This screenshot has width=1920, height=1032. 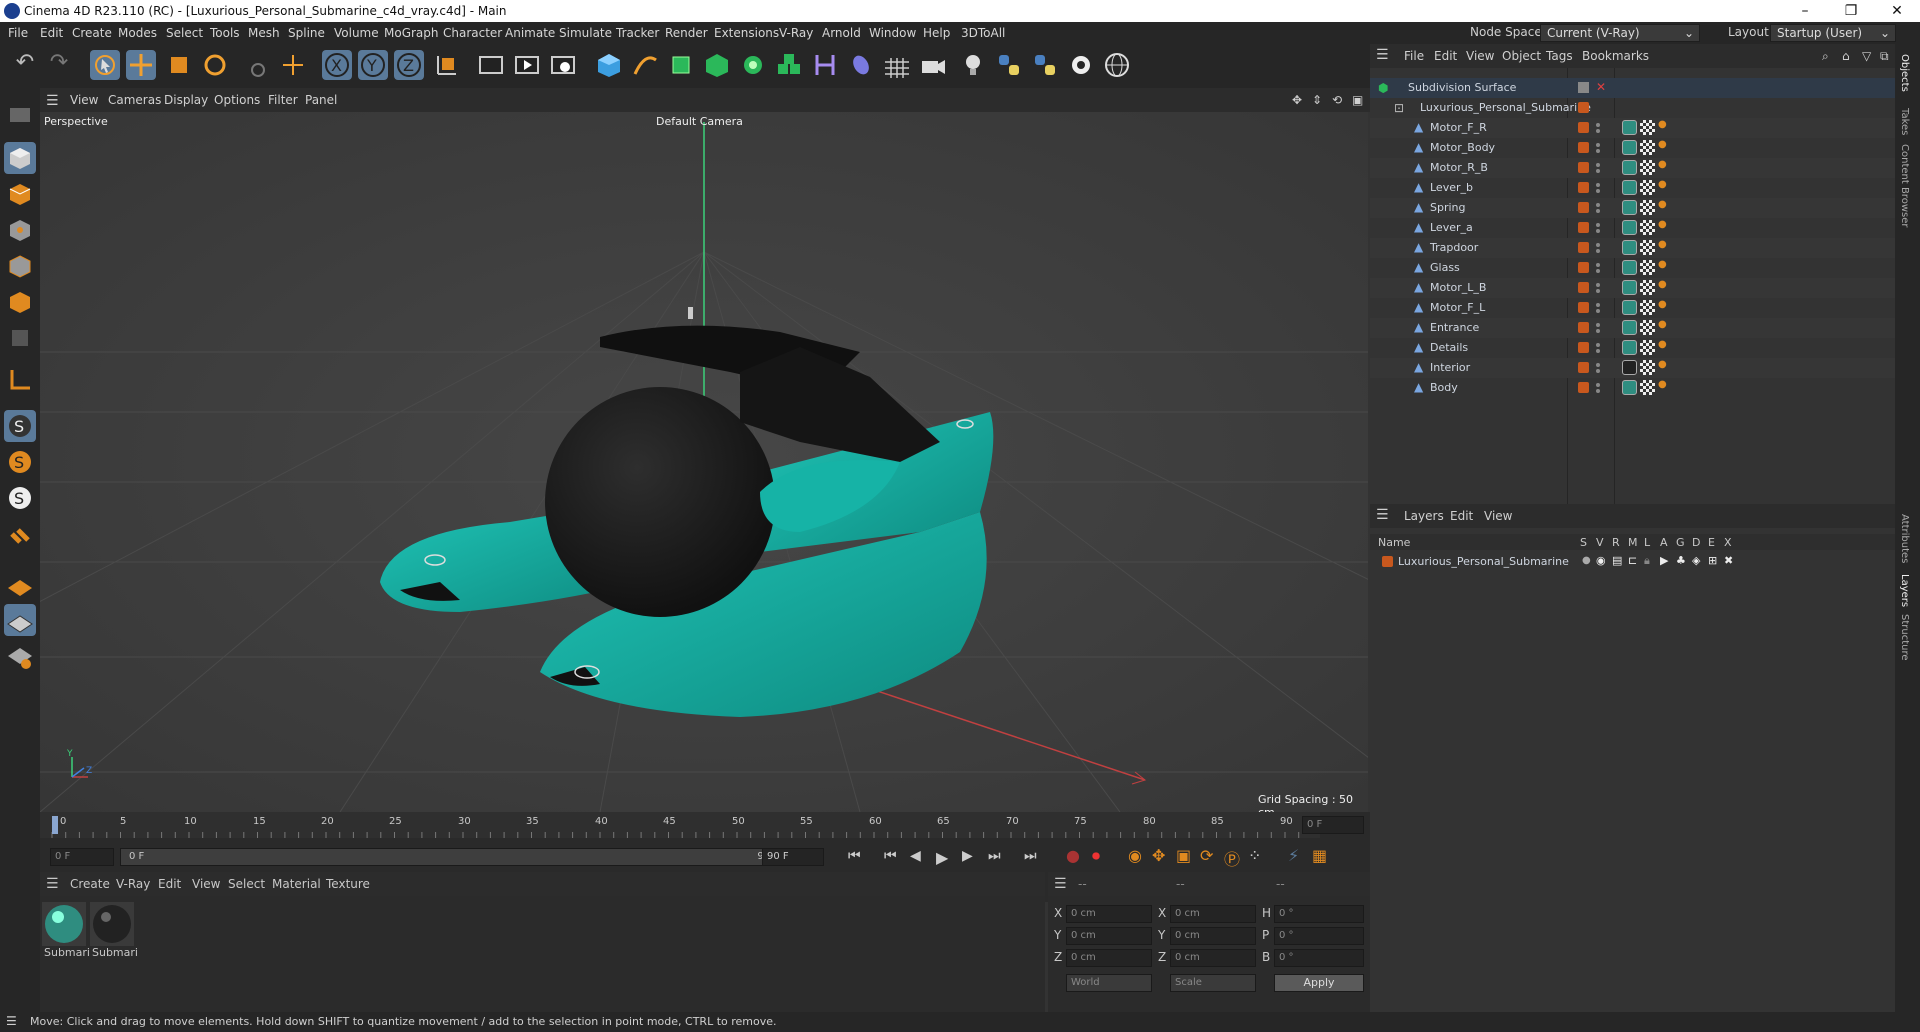 I want to click on render-picture-viewer-icon, so click(x=527, y=65).